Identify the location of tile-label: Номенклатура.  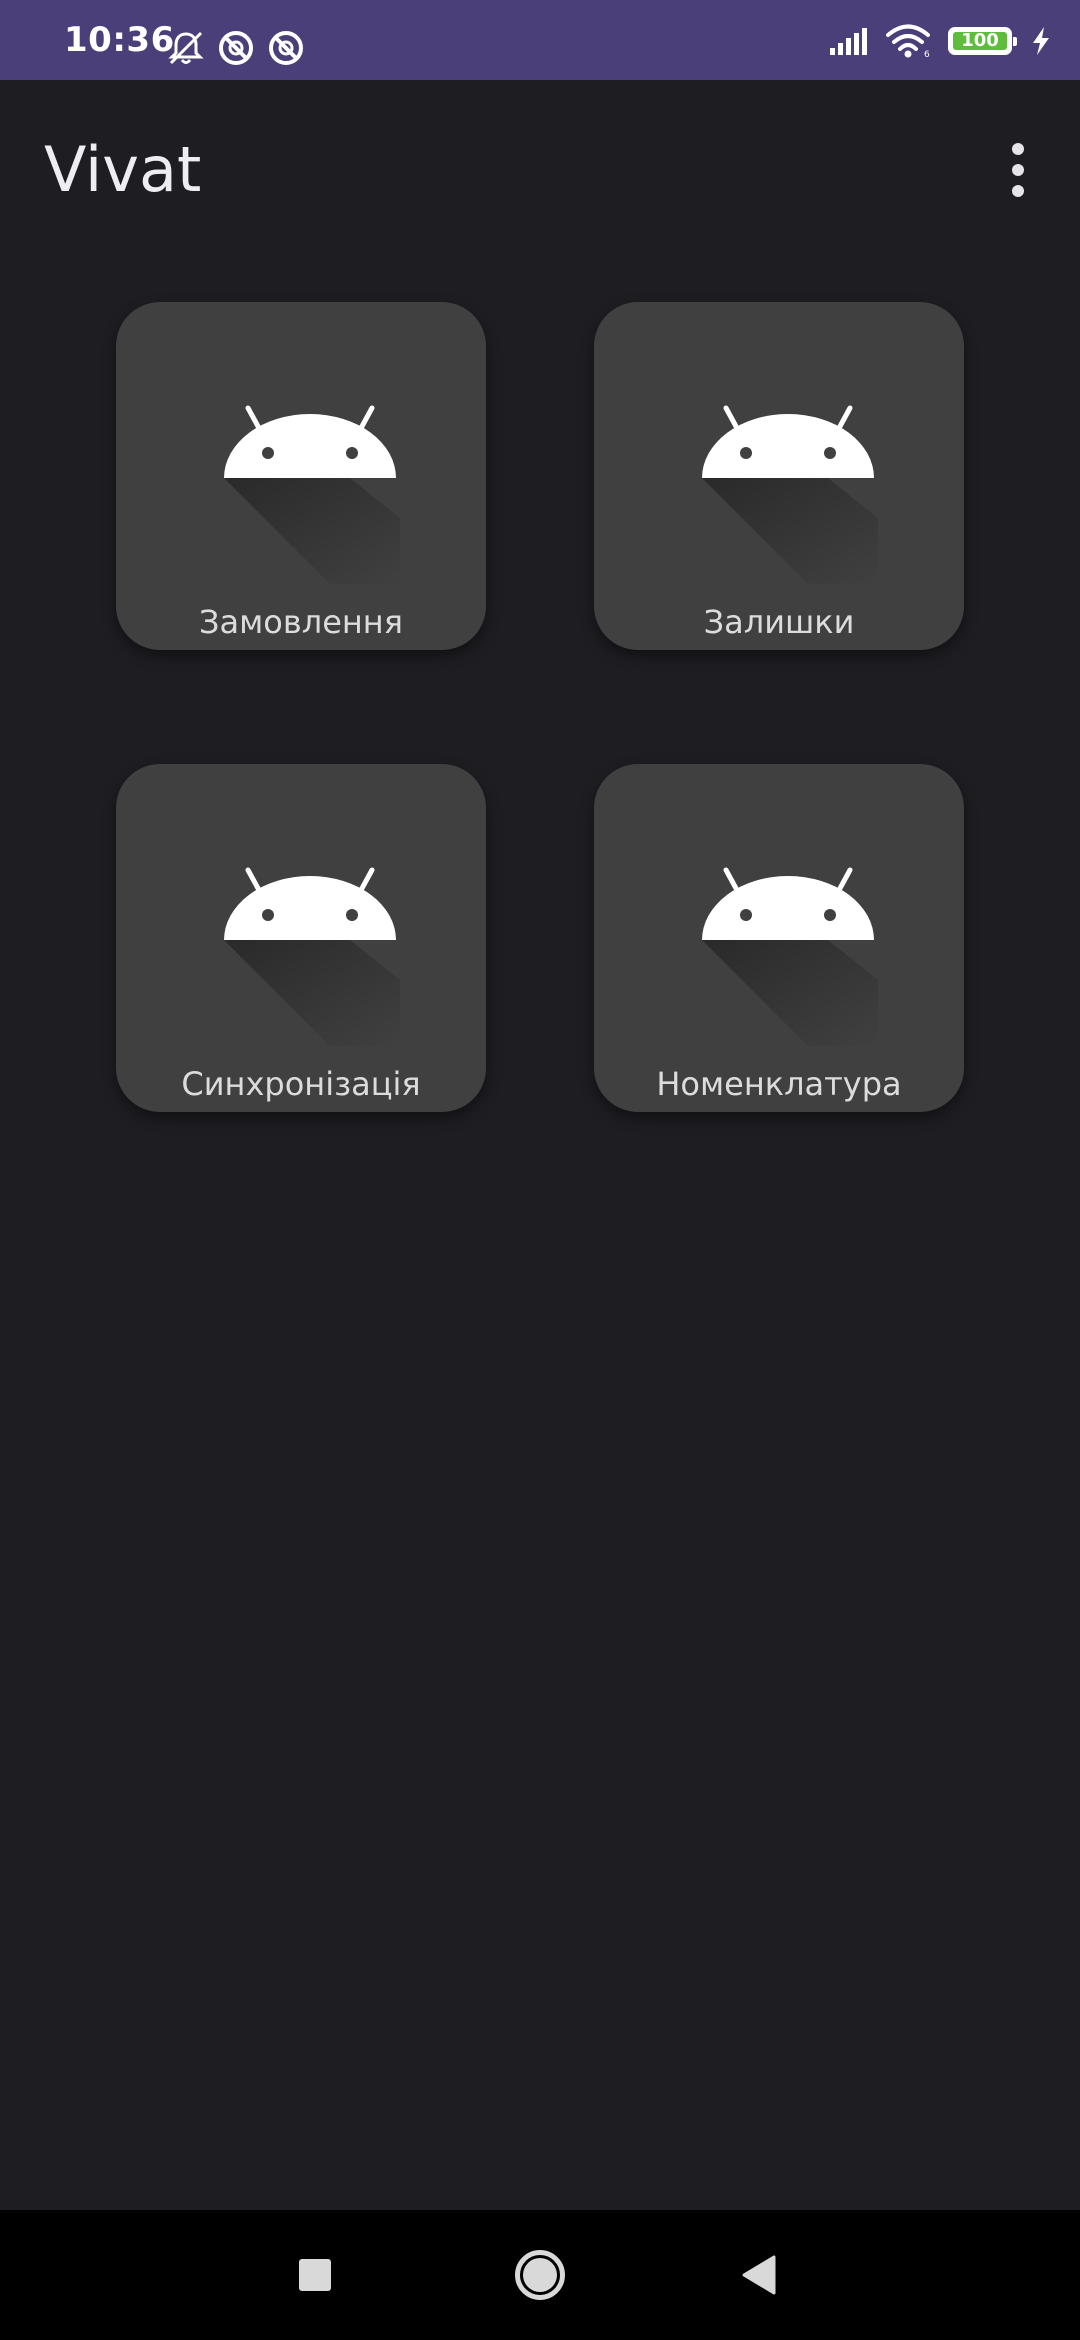
(779, 1084).